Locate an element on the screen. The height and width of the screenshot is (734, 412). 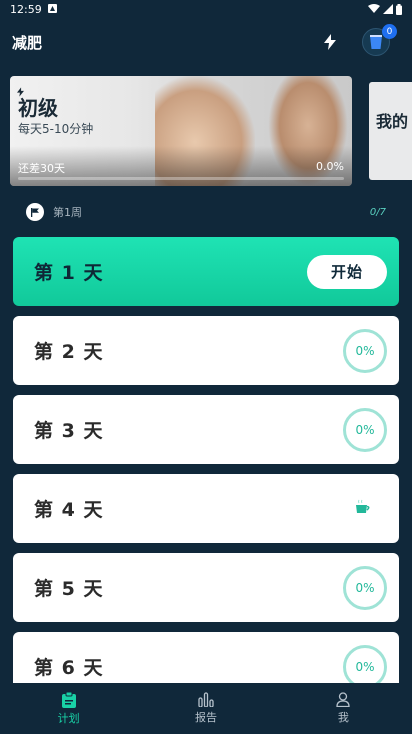
tab-me-label: 我 is located at coordinates (343, 717).